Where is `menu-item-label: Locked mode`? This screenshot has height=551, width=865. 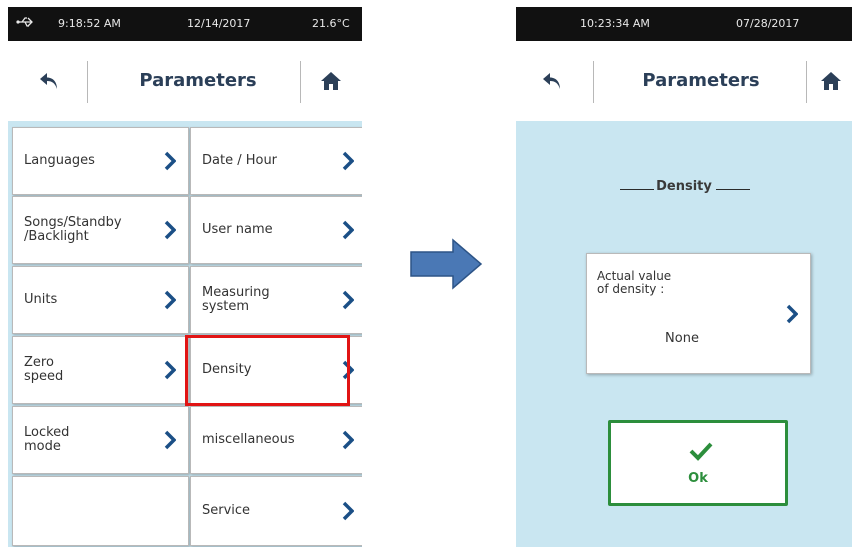 menu-item-label: Locked mode is located at coordinates (47, 439).